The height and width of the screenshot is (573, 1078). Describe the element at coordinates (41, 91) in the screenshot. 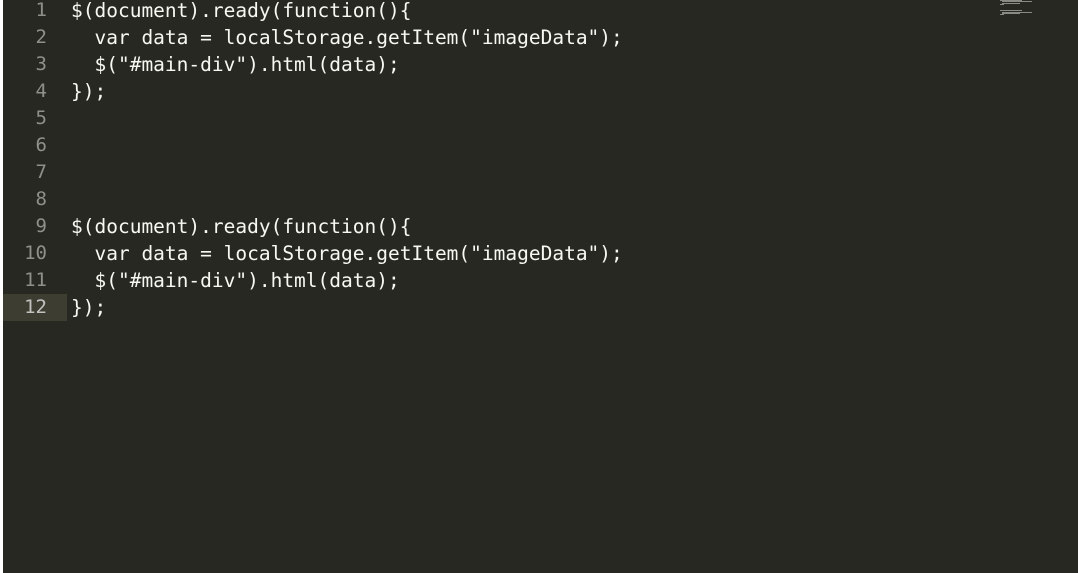

I see `line-number: 4` at that location.